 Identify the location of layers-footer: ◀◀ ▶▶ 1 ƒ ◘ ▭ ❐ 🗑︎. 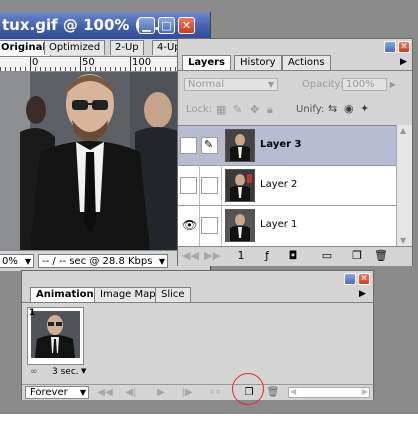
(295, 256).